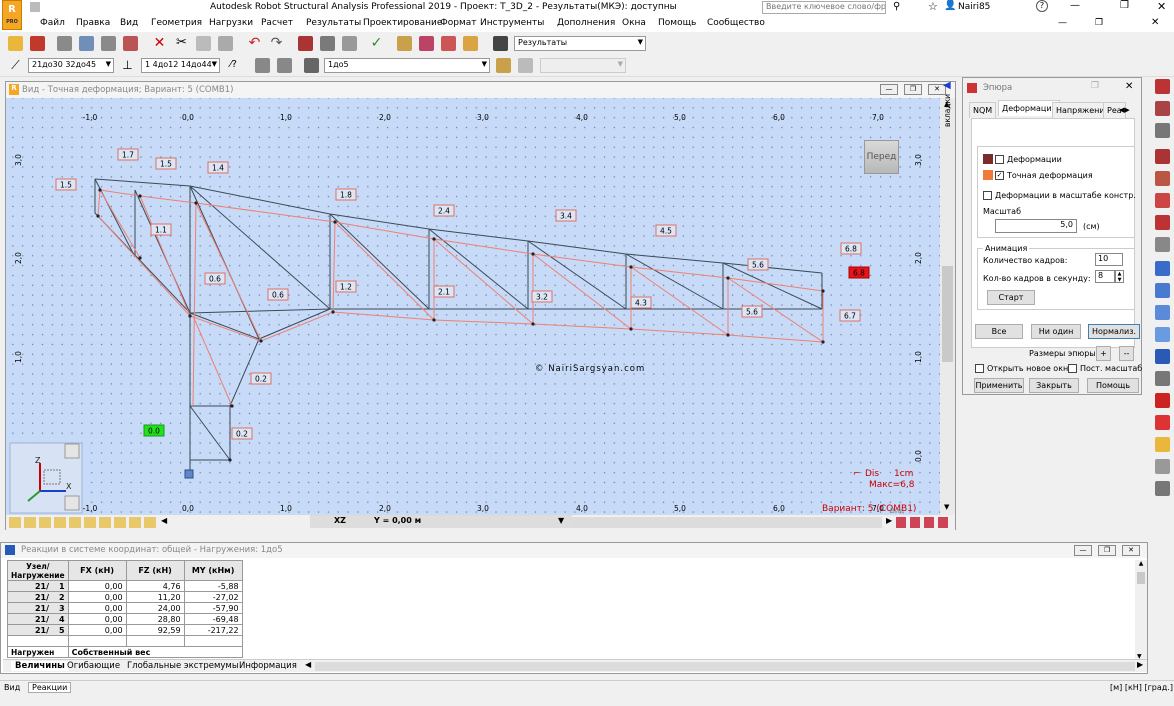 The height and width of the screenshot is (706, 1174). What do you see at coordinates (1126, 353) in the screenshot?
I see `size-minus-button: --` at bounding box center [1126, 353].